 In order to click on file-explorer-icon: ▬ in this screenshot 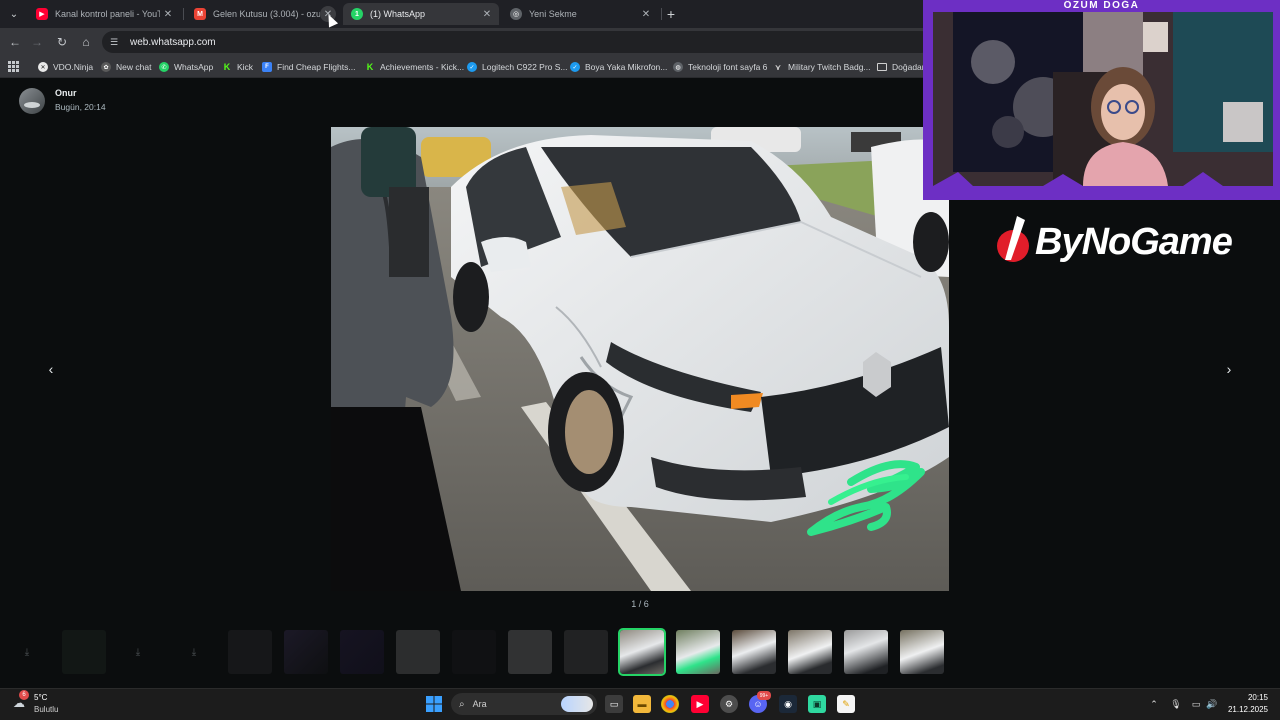, I will do `click(642, 704)`.